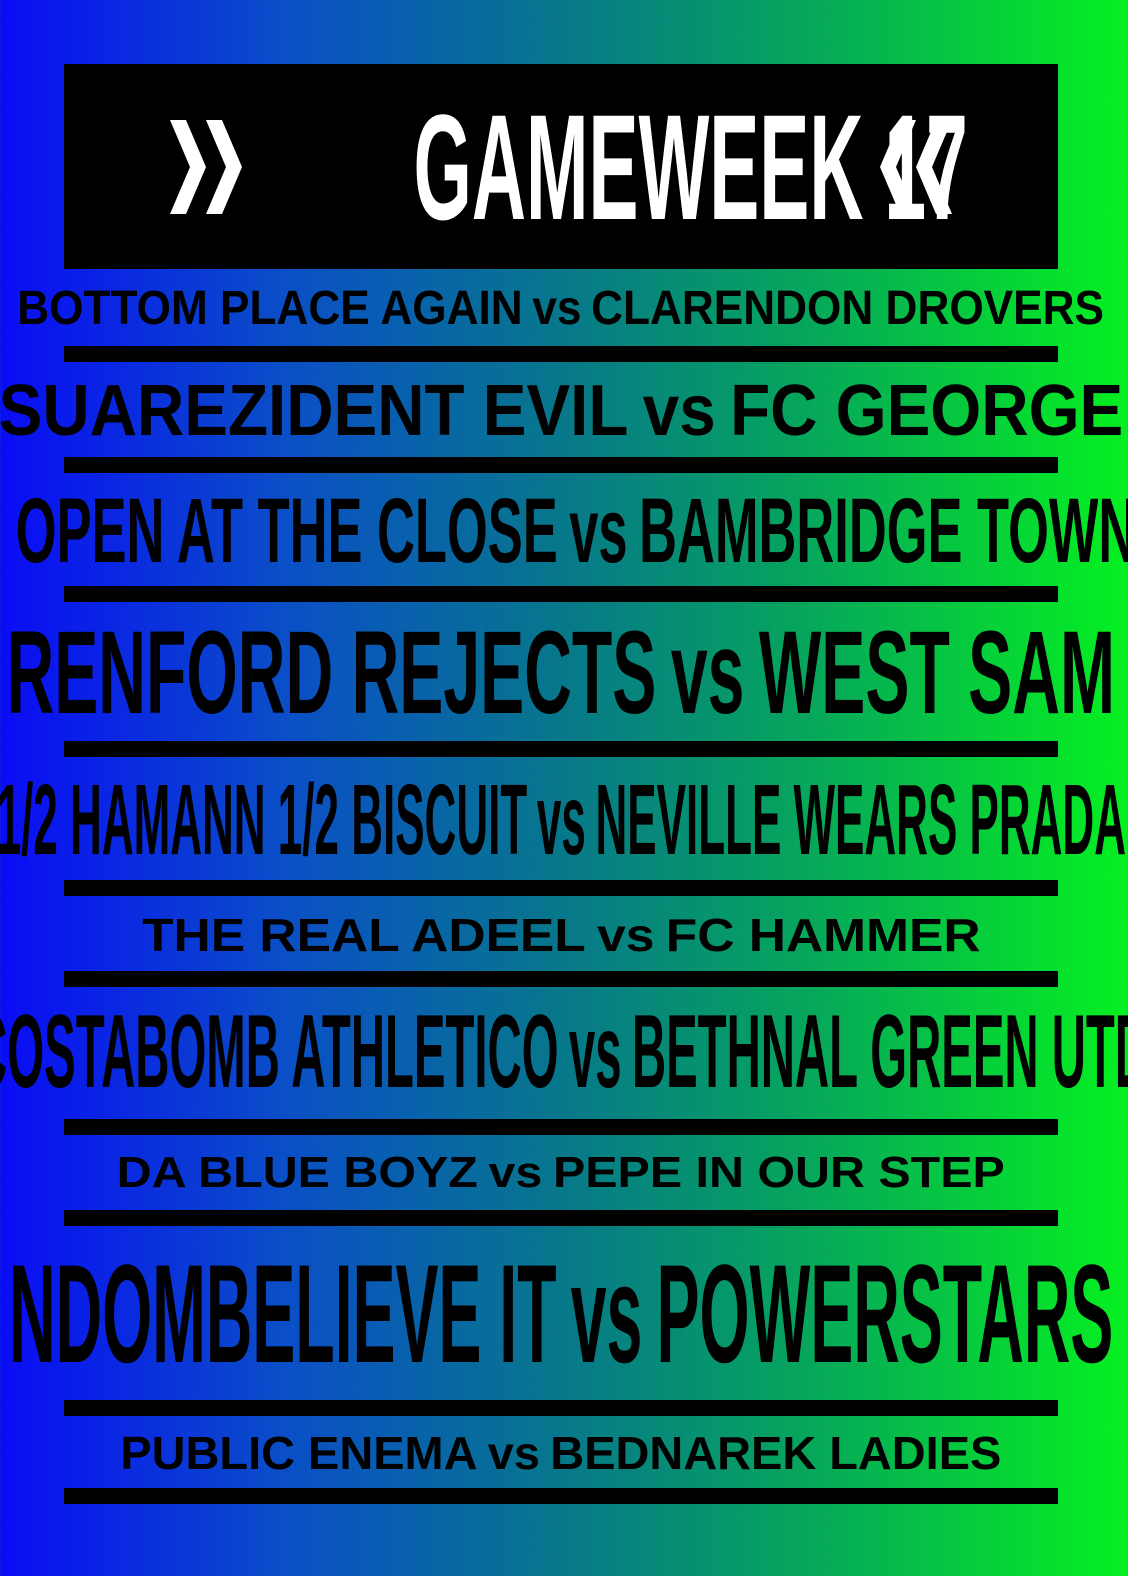  I want to click on fixture-row: SUAREZIDENT EVIL vs FC GEORGE, so click(561, 411).